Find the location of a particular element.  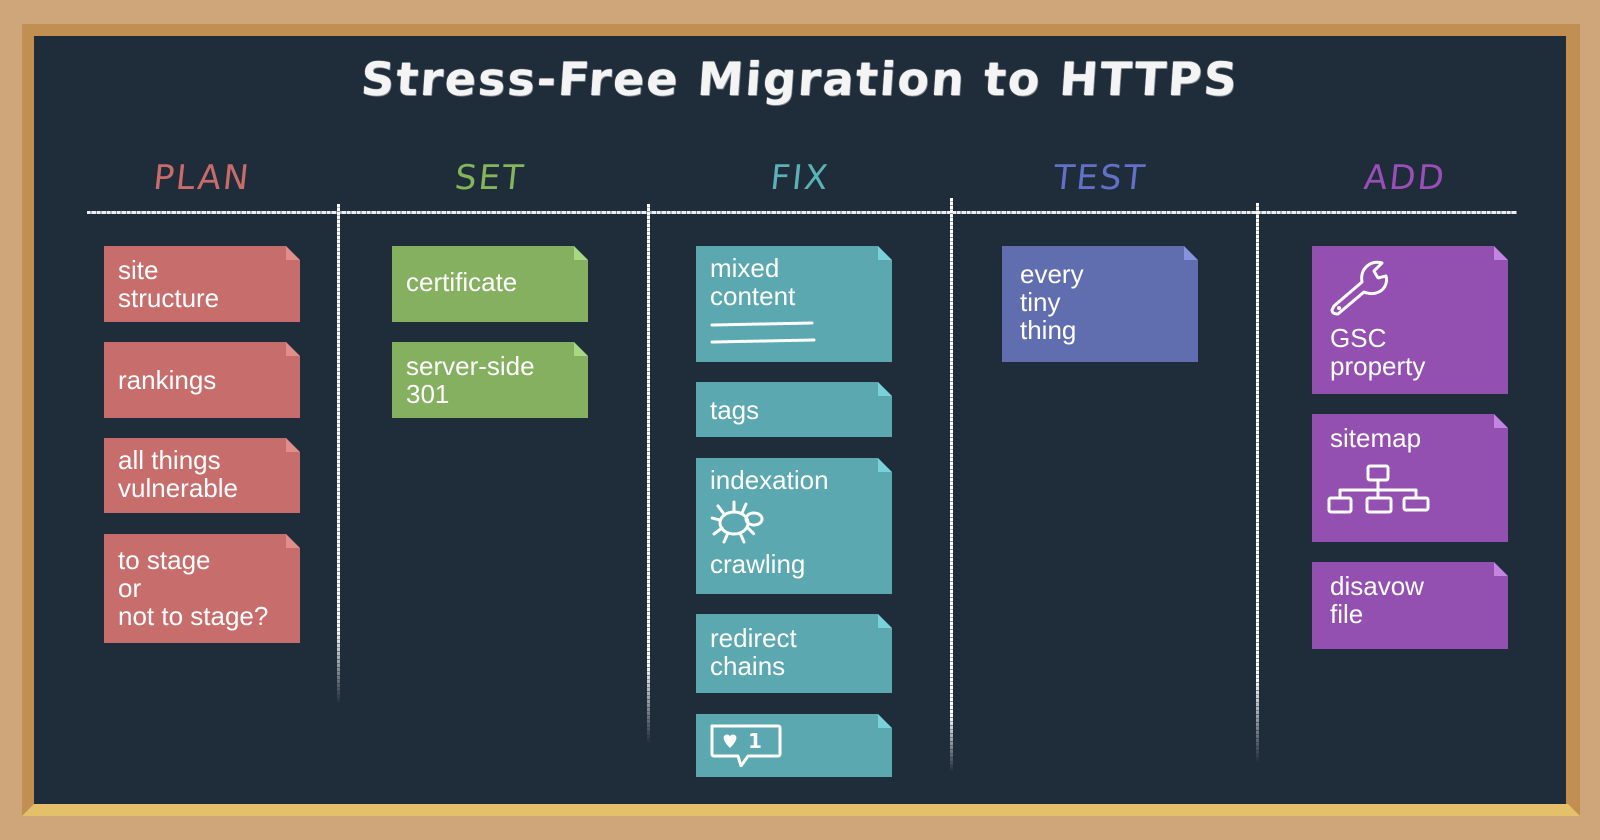

card-label: mixed content is located at coordinates (753, 282).